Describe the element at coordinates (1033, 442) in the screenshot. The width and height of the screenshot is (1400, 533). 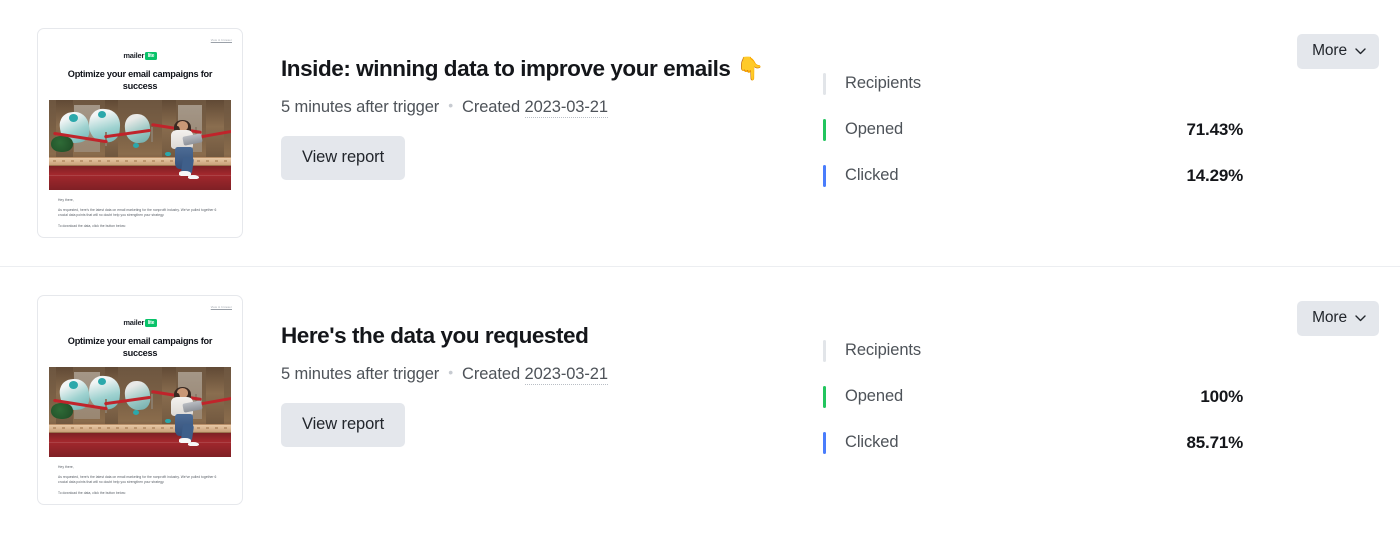
I see `stat-row-clicked: Clicked 85.71%` at that location.